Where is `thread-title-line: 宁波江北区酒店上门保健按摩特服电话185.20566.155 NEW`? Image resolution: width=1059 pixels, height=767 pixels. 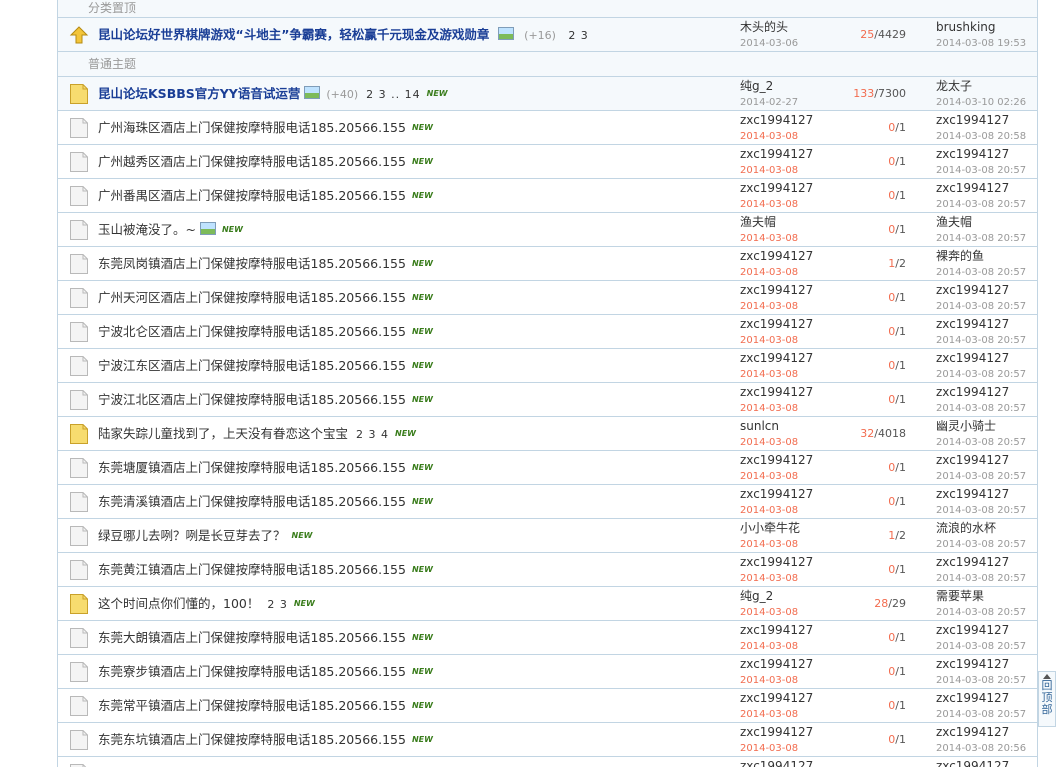
thread-title-line: 宁波江北区酒店上门保健按摩特服电话185.20566.155 NEW is located at coordinates (265, 400).